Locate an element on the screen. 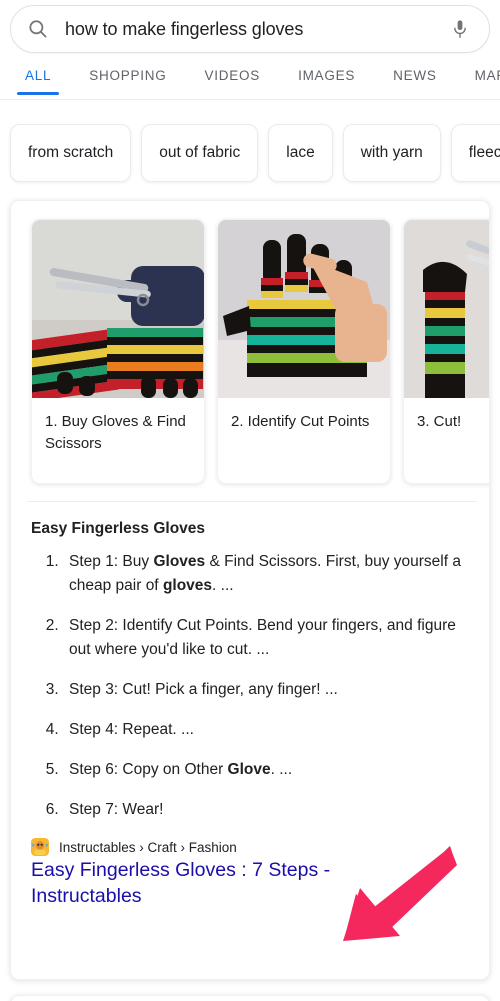 Image resolution: width=500 pixels, height=1001 pixels. search-tabs: ALL SHOPPING VIDEOS IMAGES NEWS MAPS is located at coordinates (250, 81).